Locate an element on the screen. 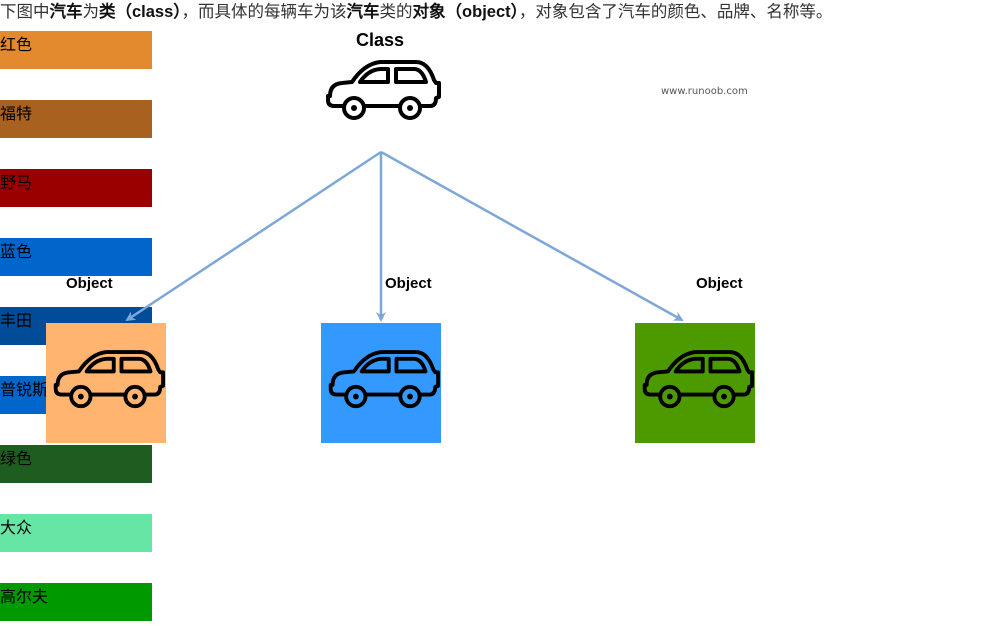  class-label: Class is located at coordinates (380, 40).